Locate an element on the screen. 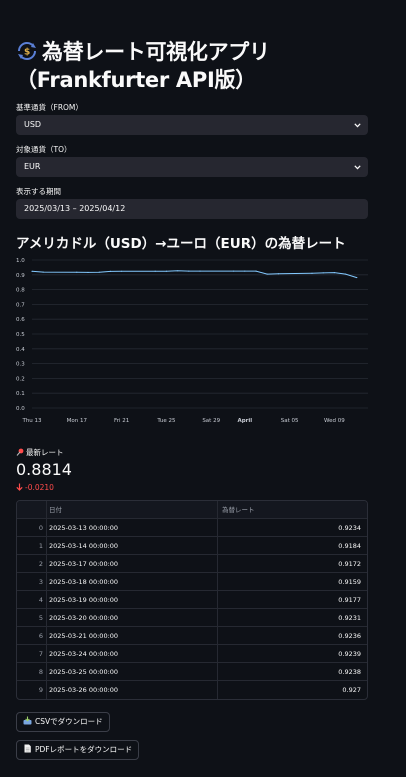 This screenshot has width=406, height=777. y-tick-label: 0.1 is located at coordinates (20, 394).